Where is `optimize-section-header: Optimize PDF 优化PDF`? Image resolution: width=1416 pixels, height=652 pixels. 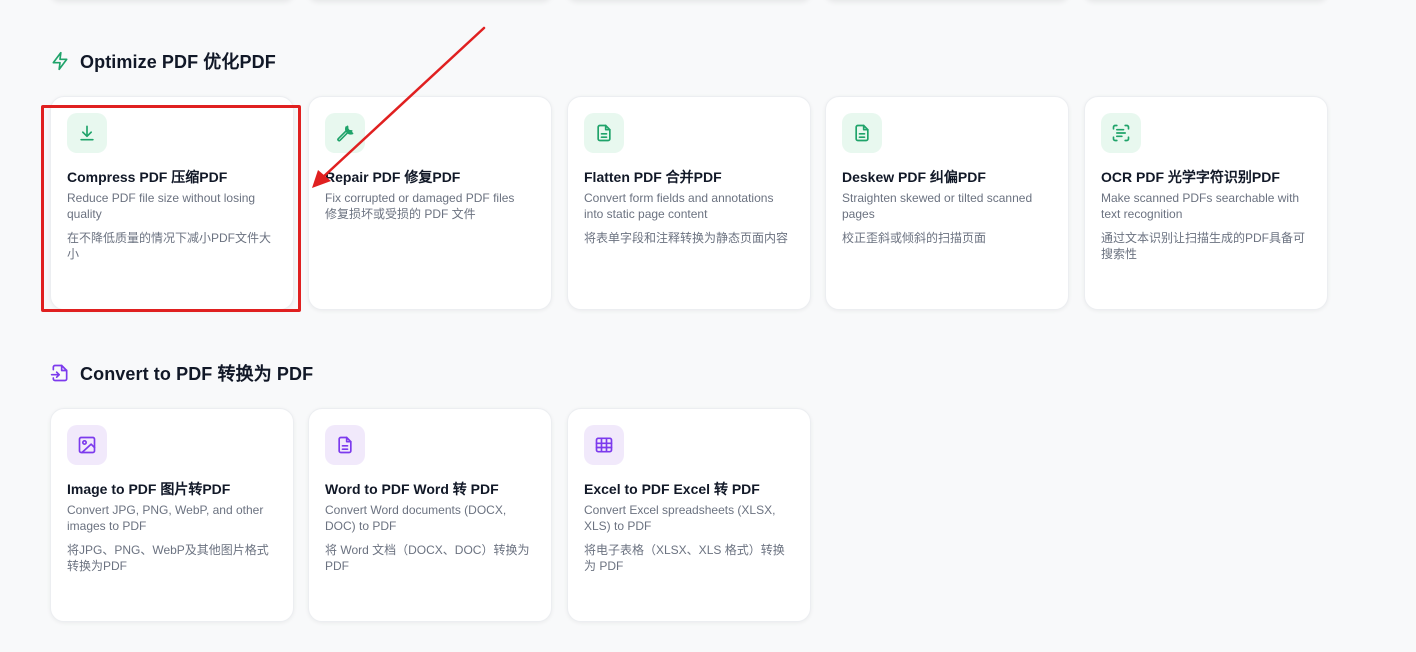 optimize-section-header: Optimize PDF 优化PDF is located at coordinates (163, 61).